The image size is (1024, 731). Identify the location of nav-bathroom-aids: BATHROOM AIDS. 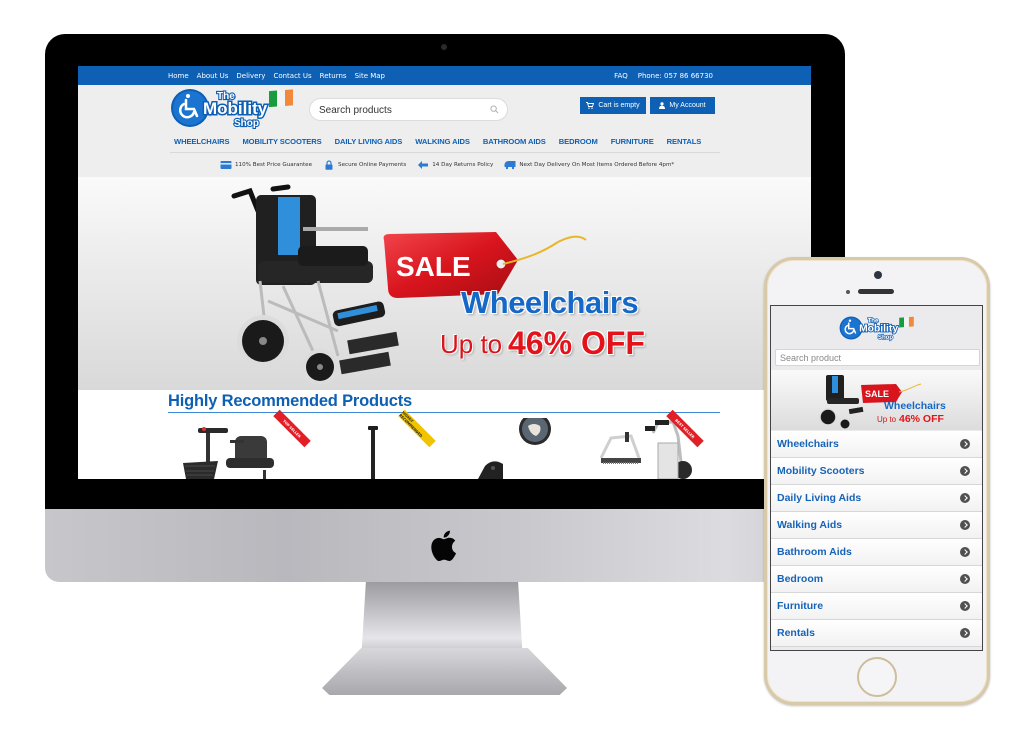
(514, 141).